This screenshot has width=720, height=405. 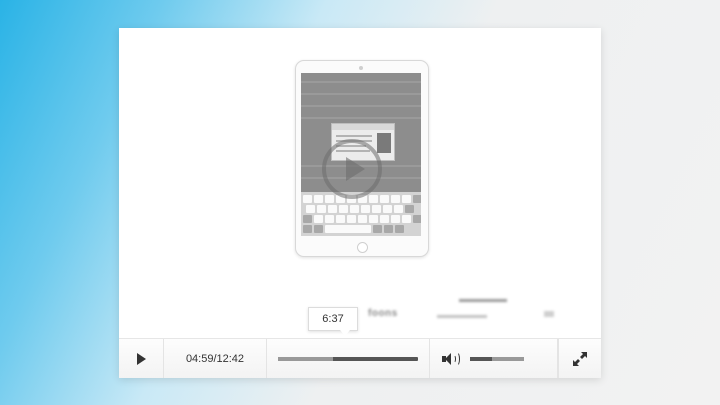 I want to click on progress-played, so click(x=305, y=359).